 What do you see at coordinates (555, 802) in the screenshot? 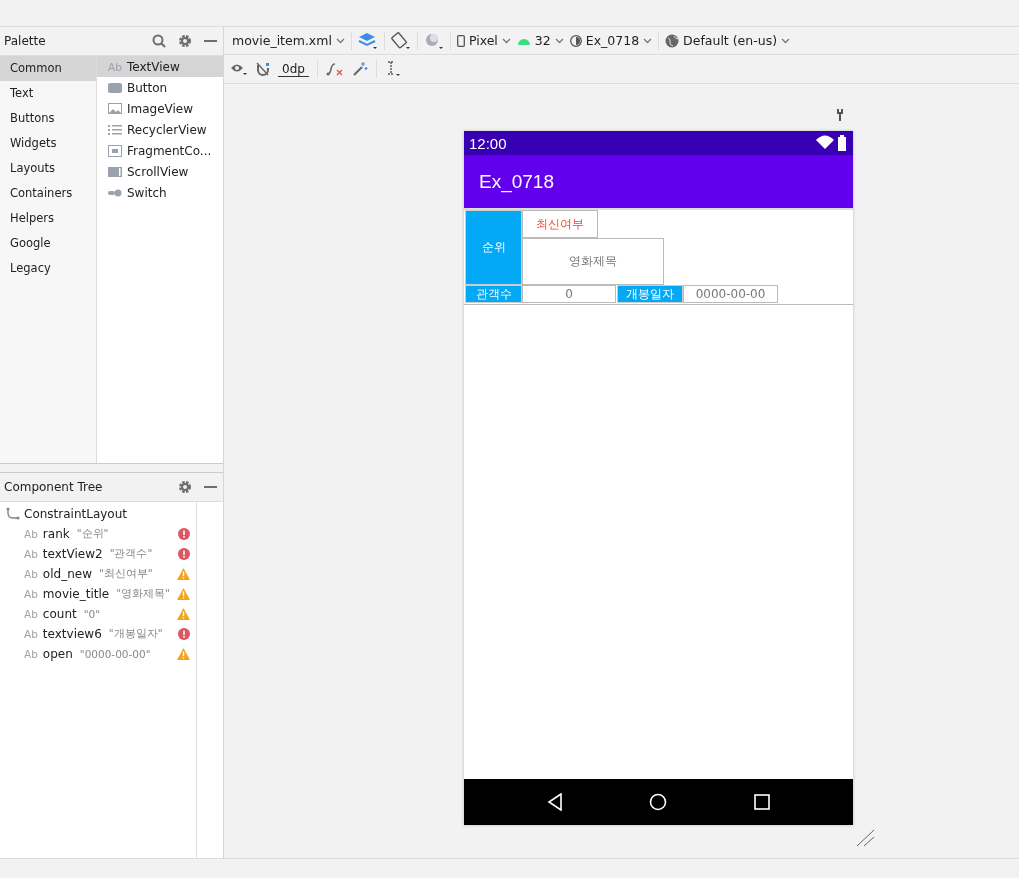
I see `back-icon` at bounding box center [555, 802].